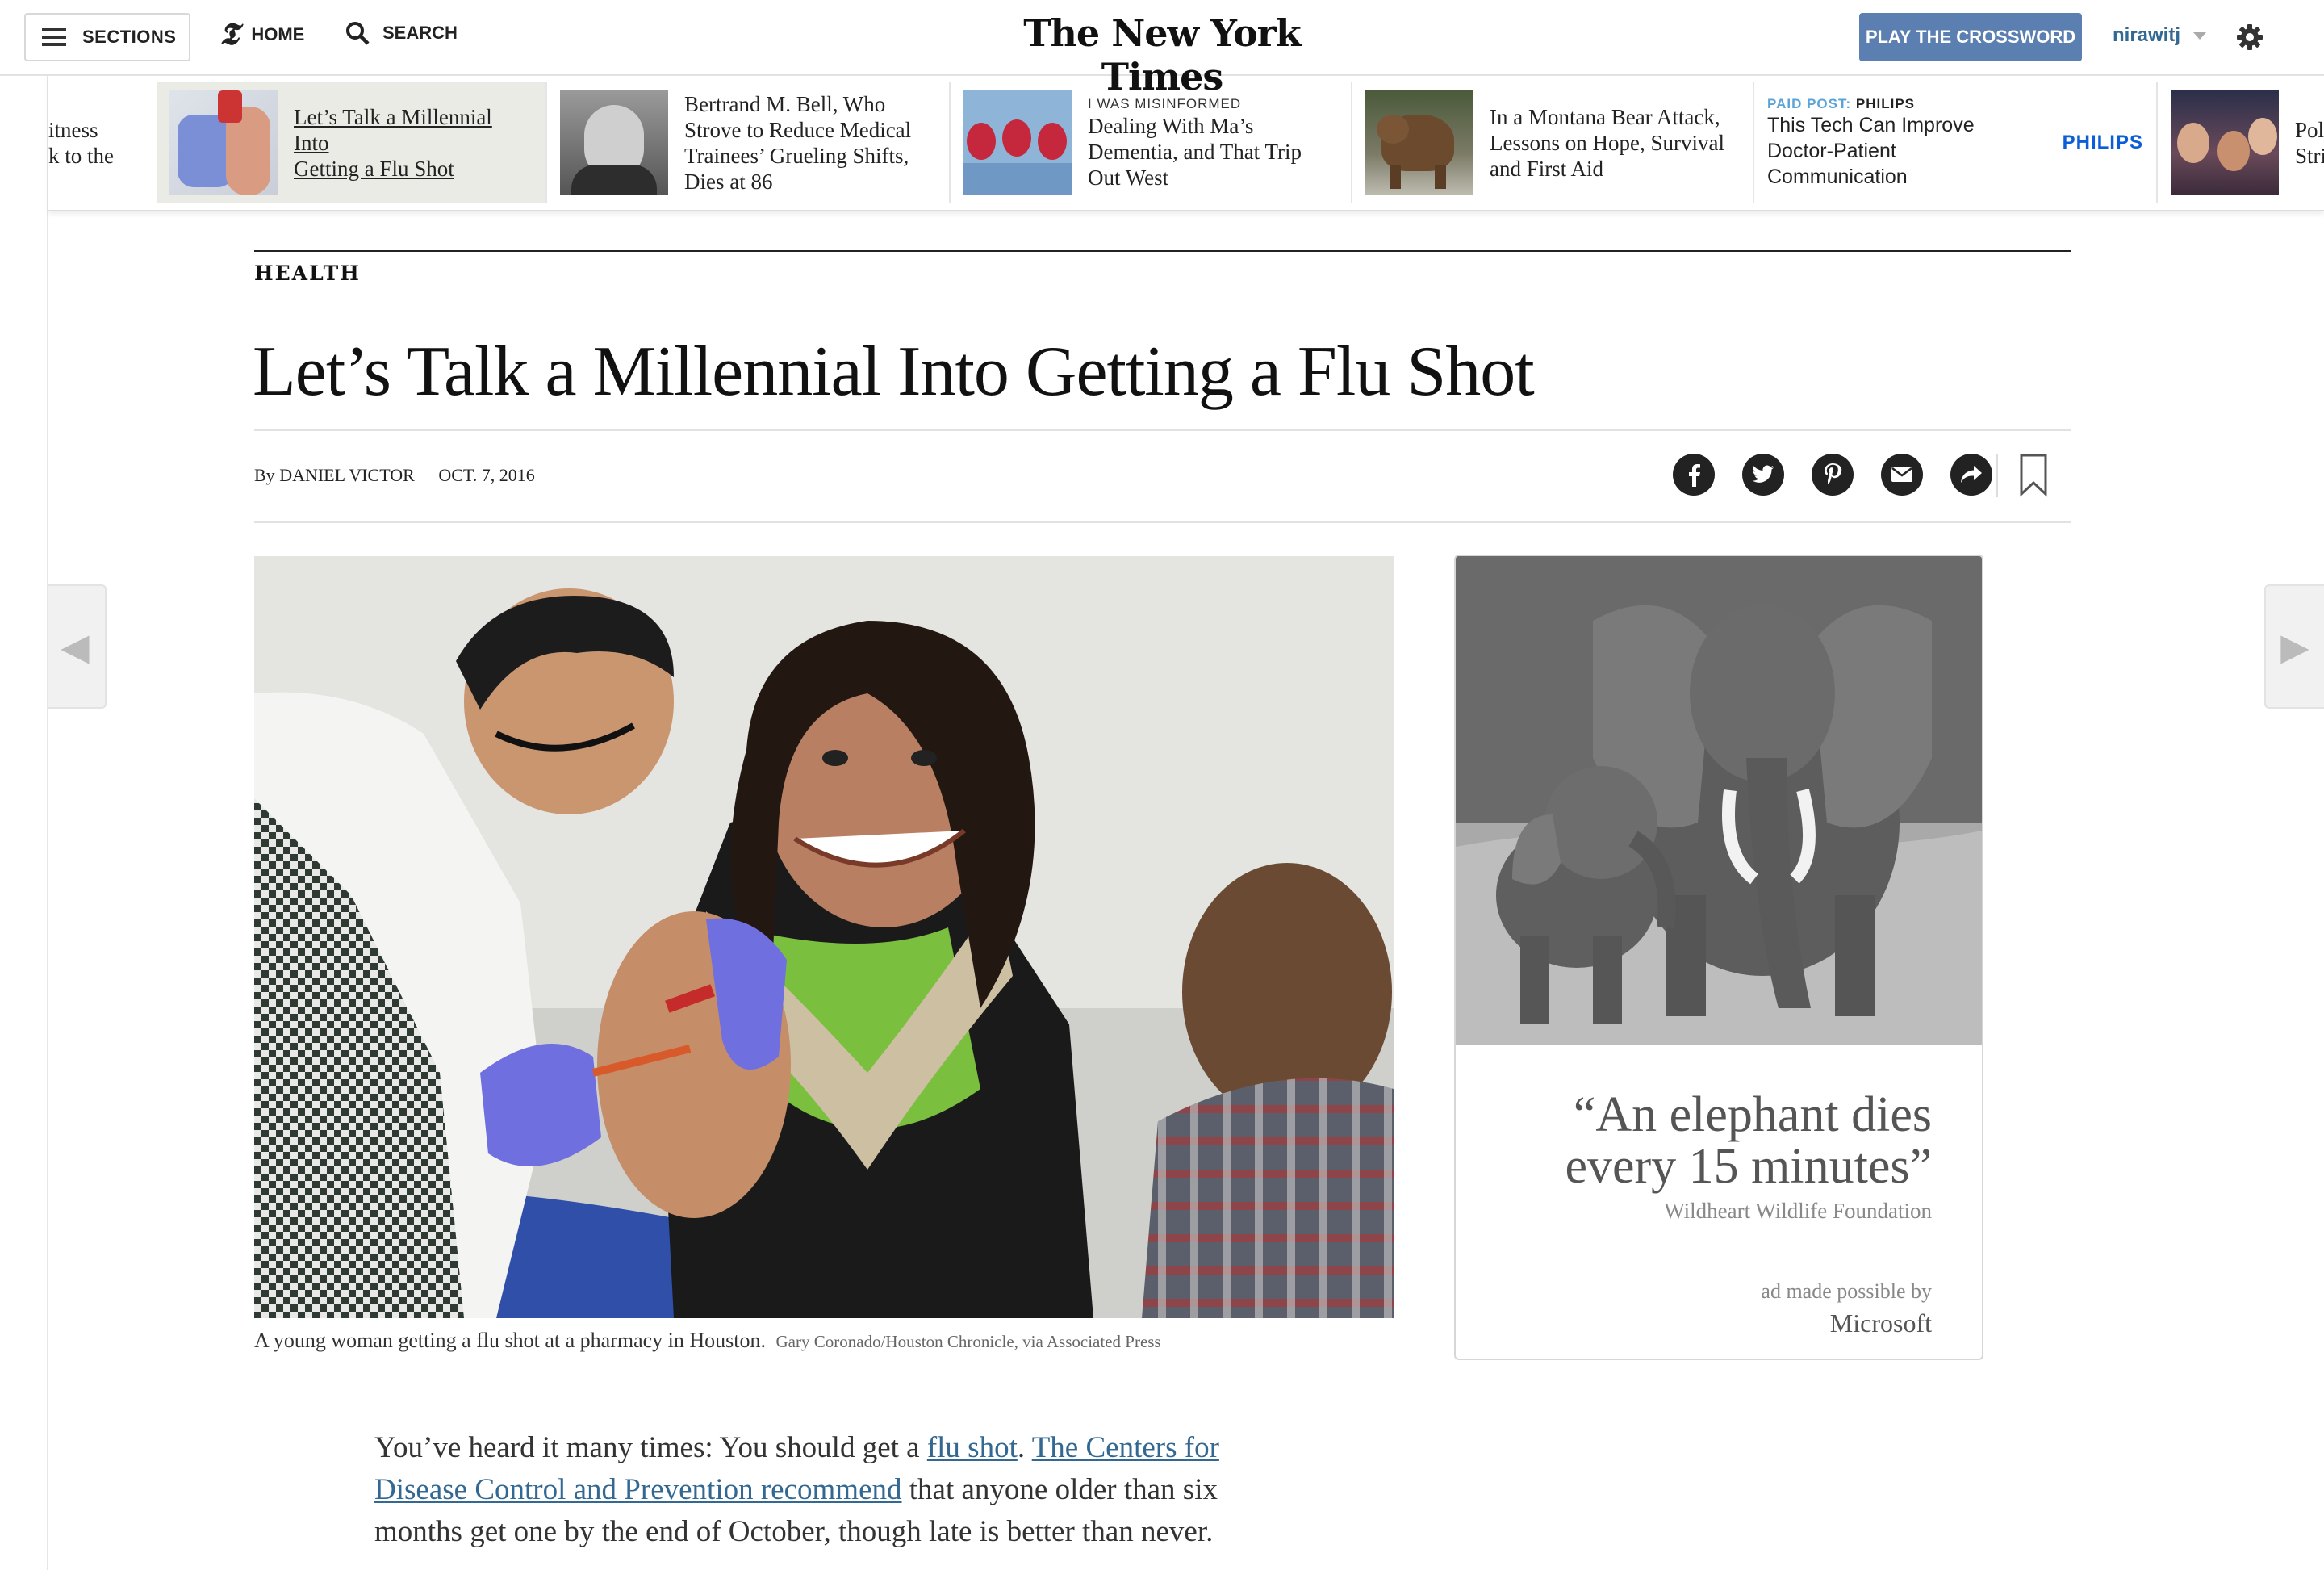 The height and width of the screenshot is (1570, 2324). Describe the element at coordinates (54, 37) in the screenshot. I see `hamburger-icon` at that location.